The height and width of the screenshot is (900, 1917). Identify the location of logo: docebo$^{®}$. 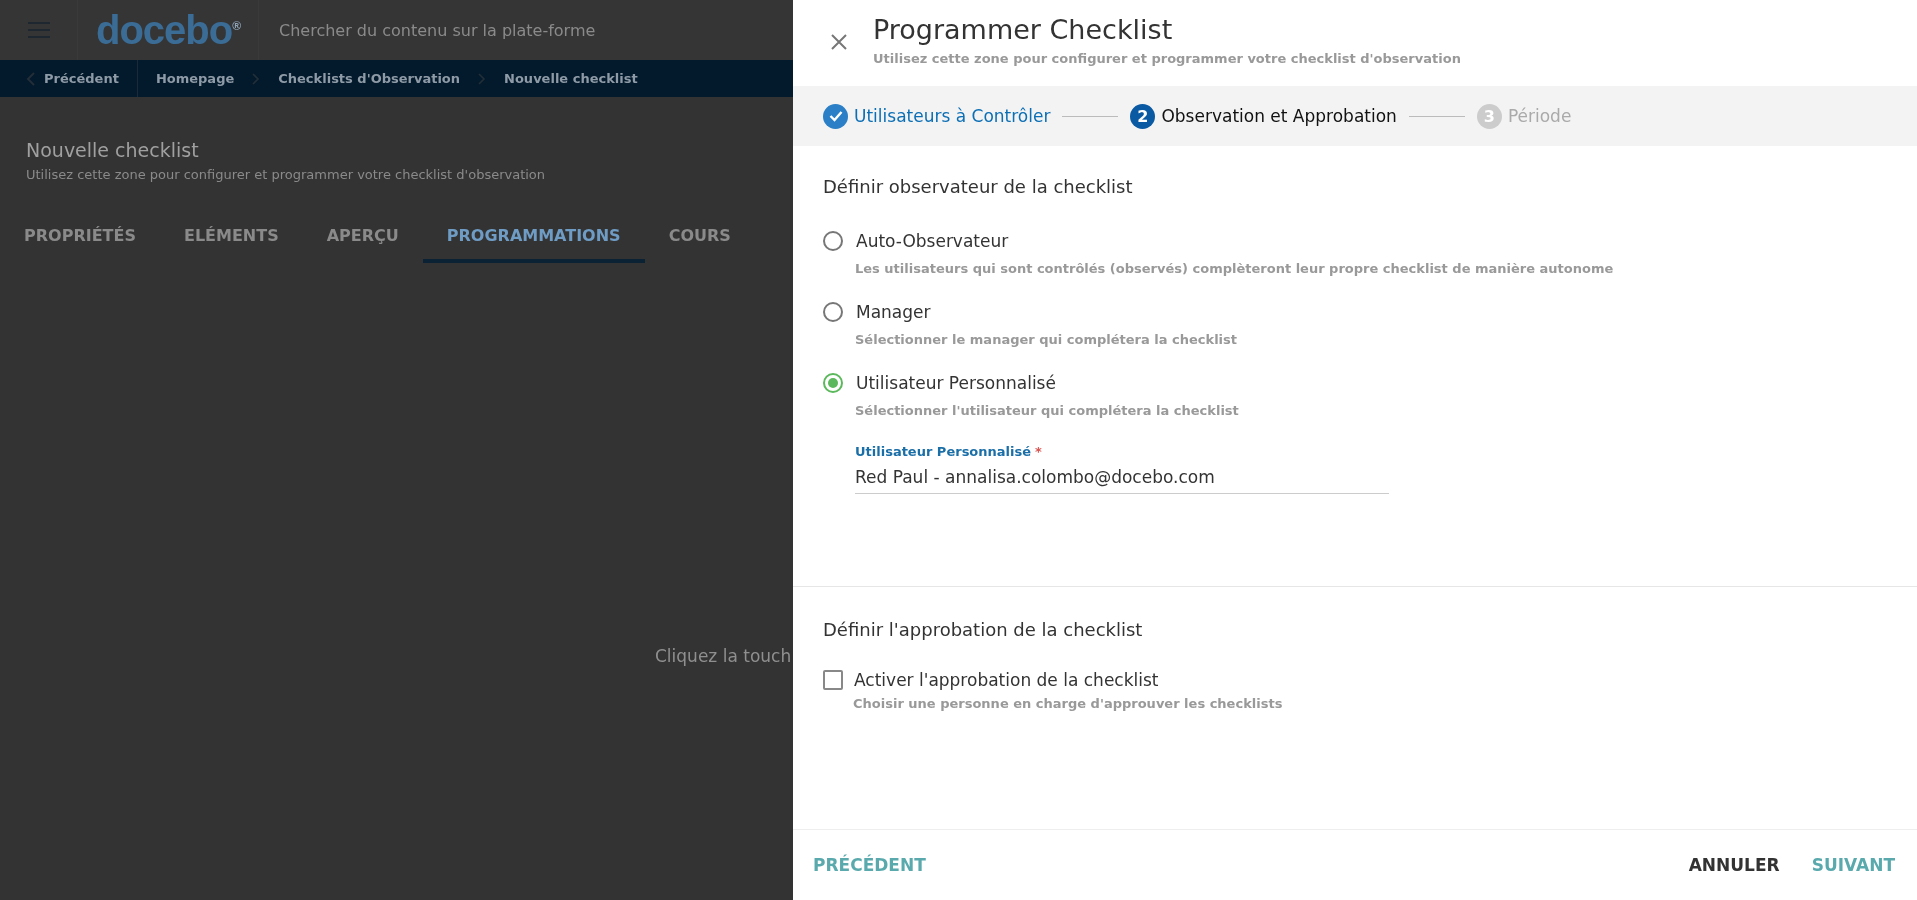
(168, 30).